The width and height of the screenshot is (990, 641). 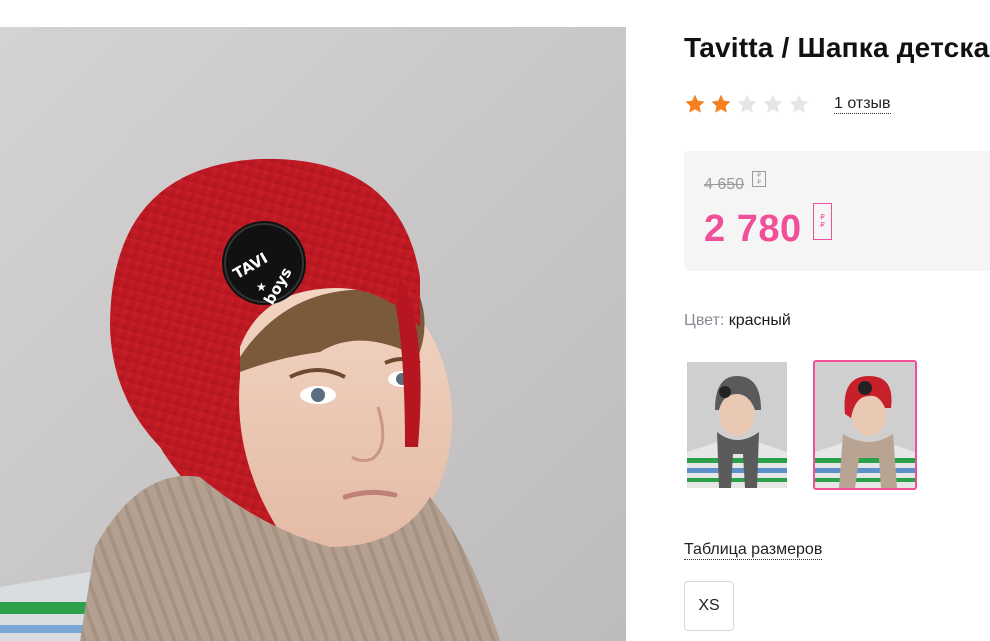 What do you see at coordinates (862, 104) in the screenshot?
I see `reviews-link: 1 отзыв` at bounding box center [862, 104].